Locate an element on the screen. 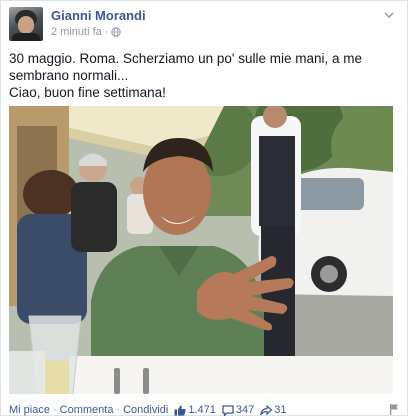 This screenshot has height=416, width=408. likes-count-text: 1.471 is located at coordinates (202, 410).